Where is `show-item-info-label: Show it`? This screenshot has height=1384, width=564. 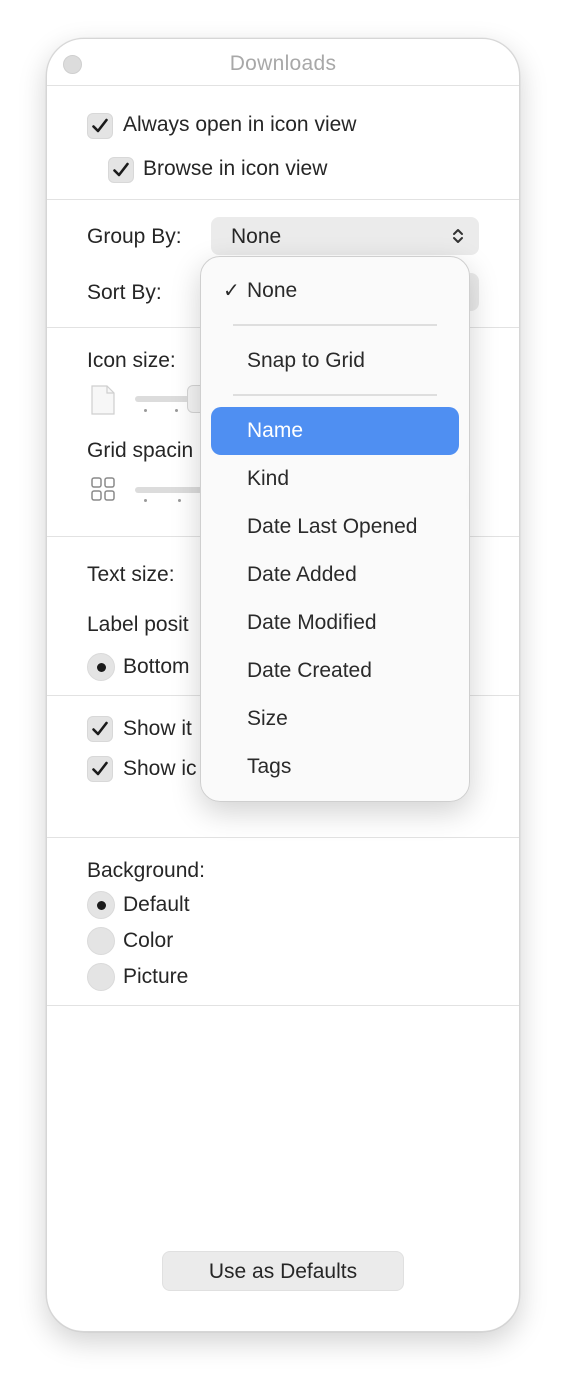
show-item-info-label: Show it is located at coordinates (157, 728).